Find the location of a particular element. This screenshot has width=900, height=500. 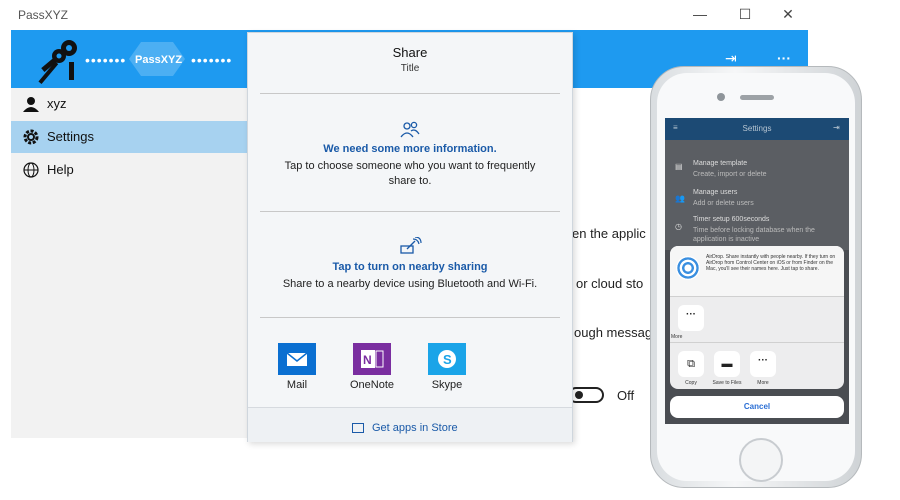

gear-icon is located at coordinates (31, 137).